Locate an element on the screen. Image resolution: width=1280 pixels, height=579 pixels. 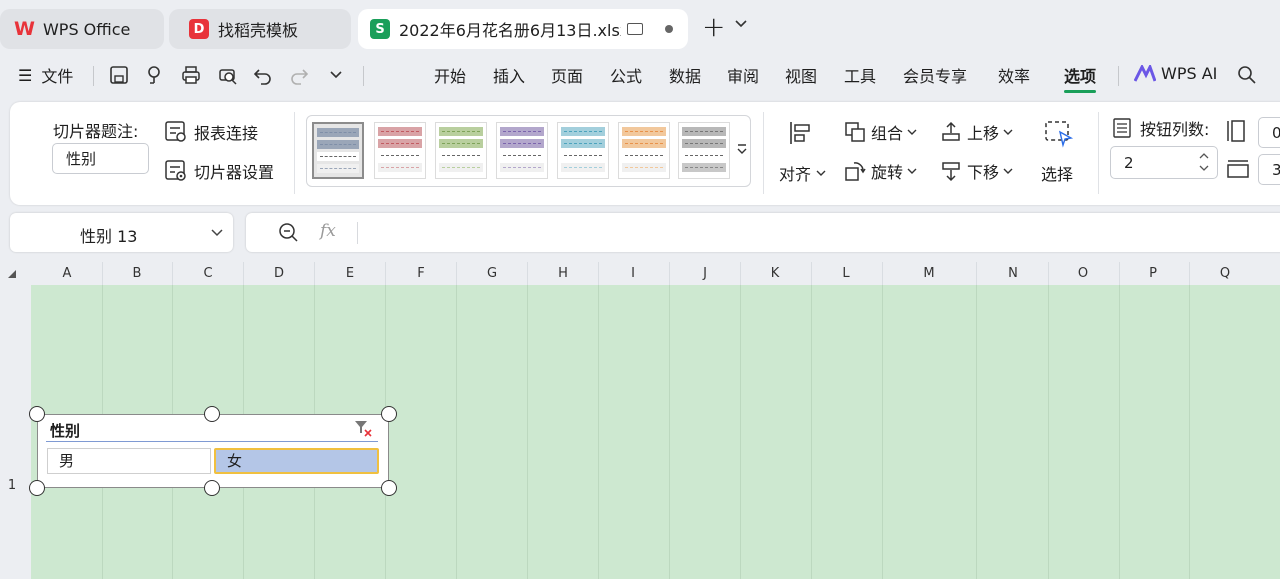
button-columns-spinner: 2 is located at coordinates (1164, 162).